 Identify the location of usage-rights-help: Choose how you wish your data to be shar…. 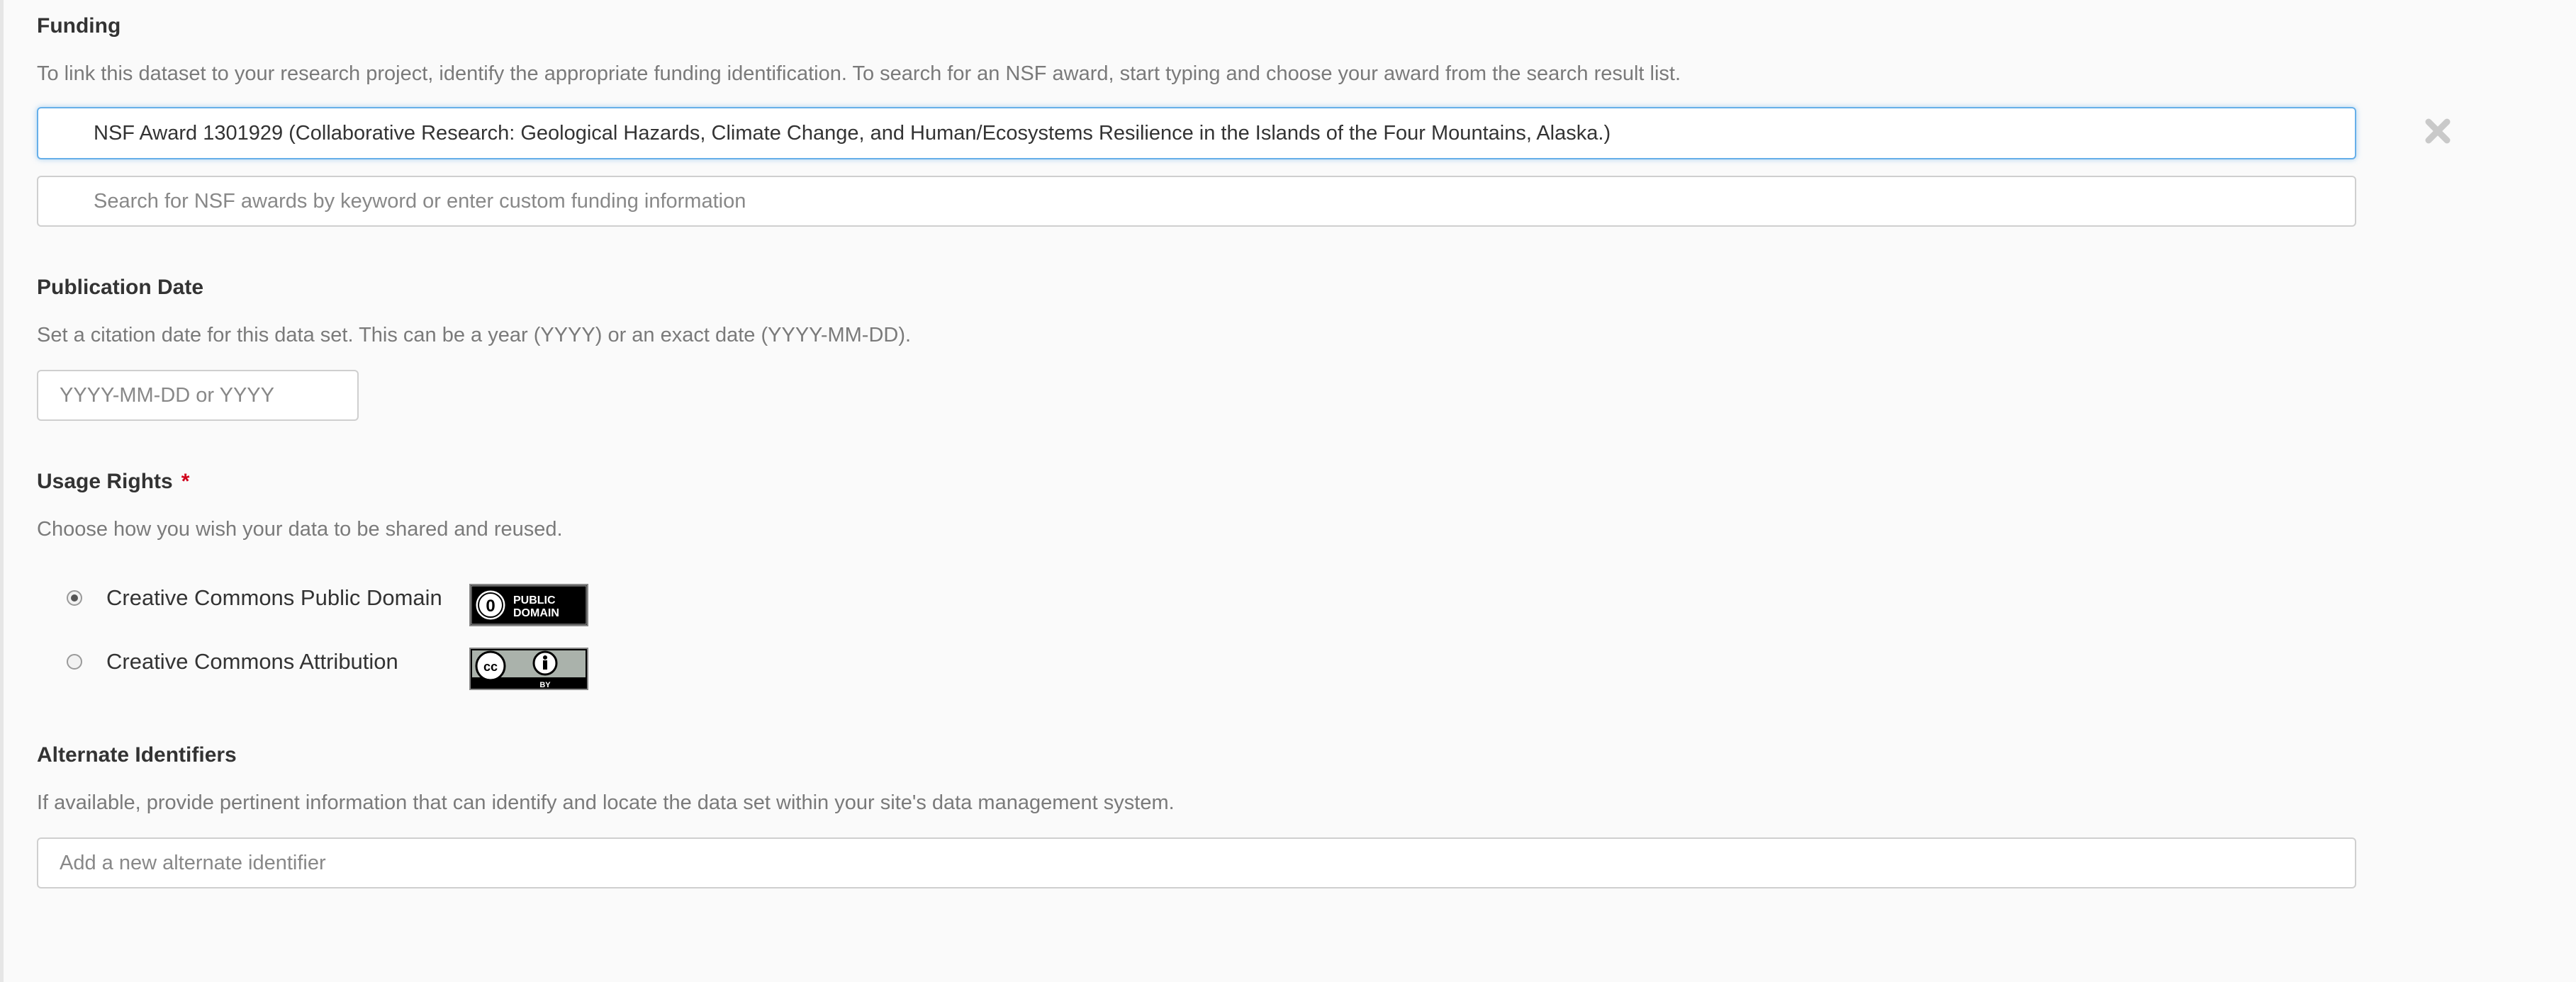
(300, 530).